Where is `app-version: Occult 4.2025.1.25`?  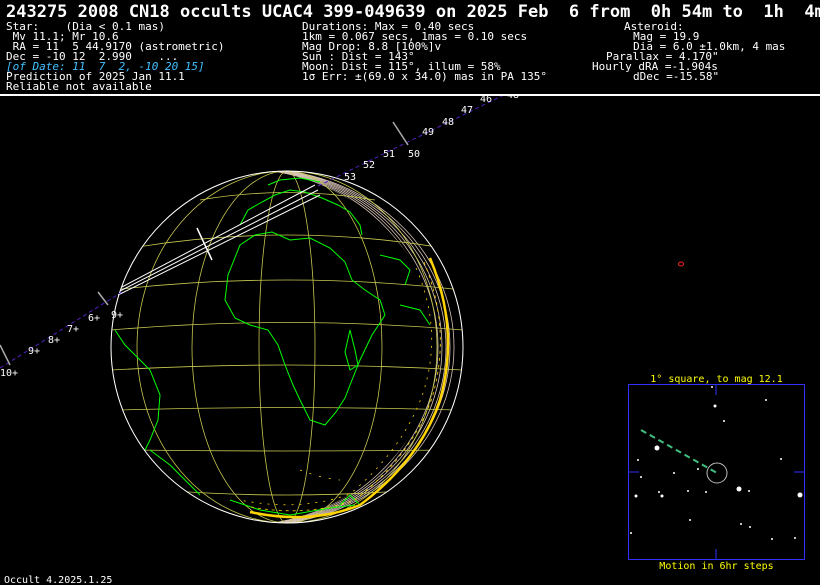 app-version: Occult 4.2025.1.25 is located at coordinates (58, 580).